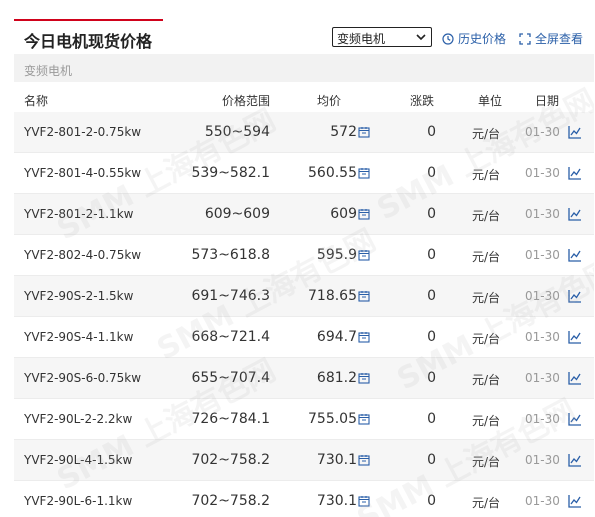  I want to click on clock-icon, so click(448, 39).